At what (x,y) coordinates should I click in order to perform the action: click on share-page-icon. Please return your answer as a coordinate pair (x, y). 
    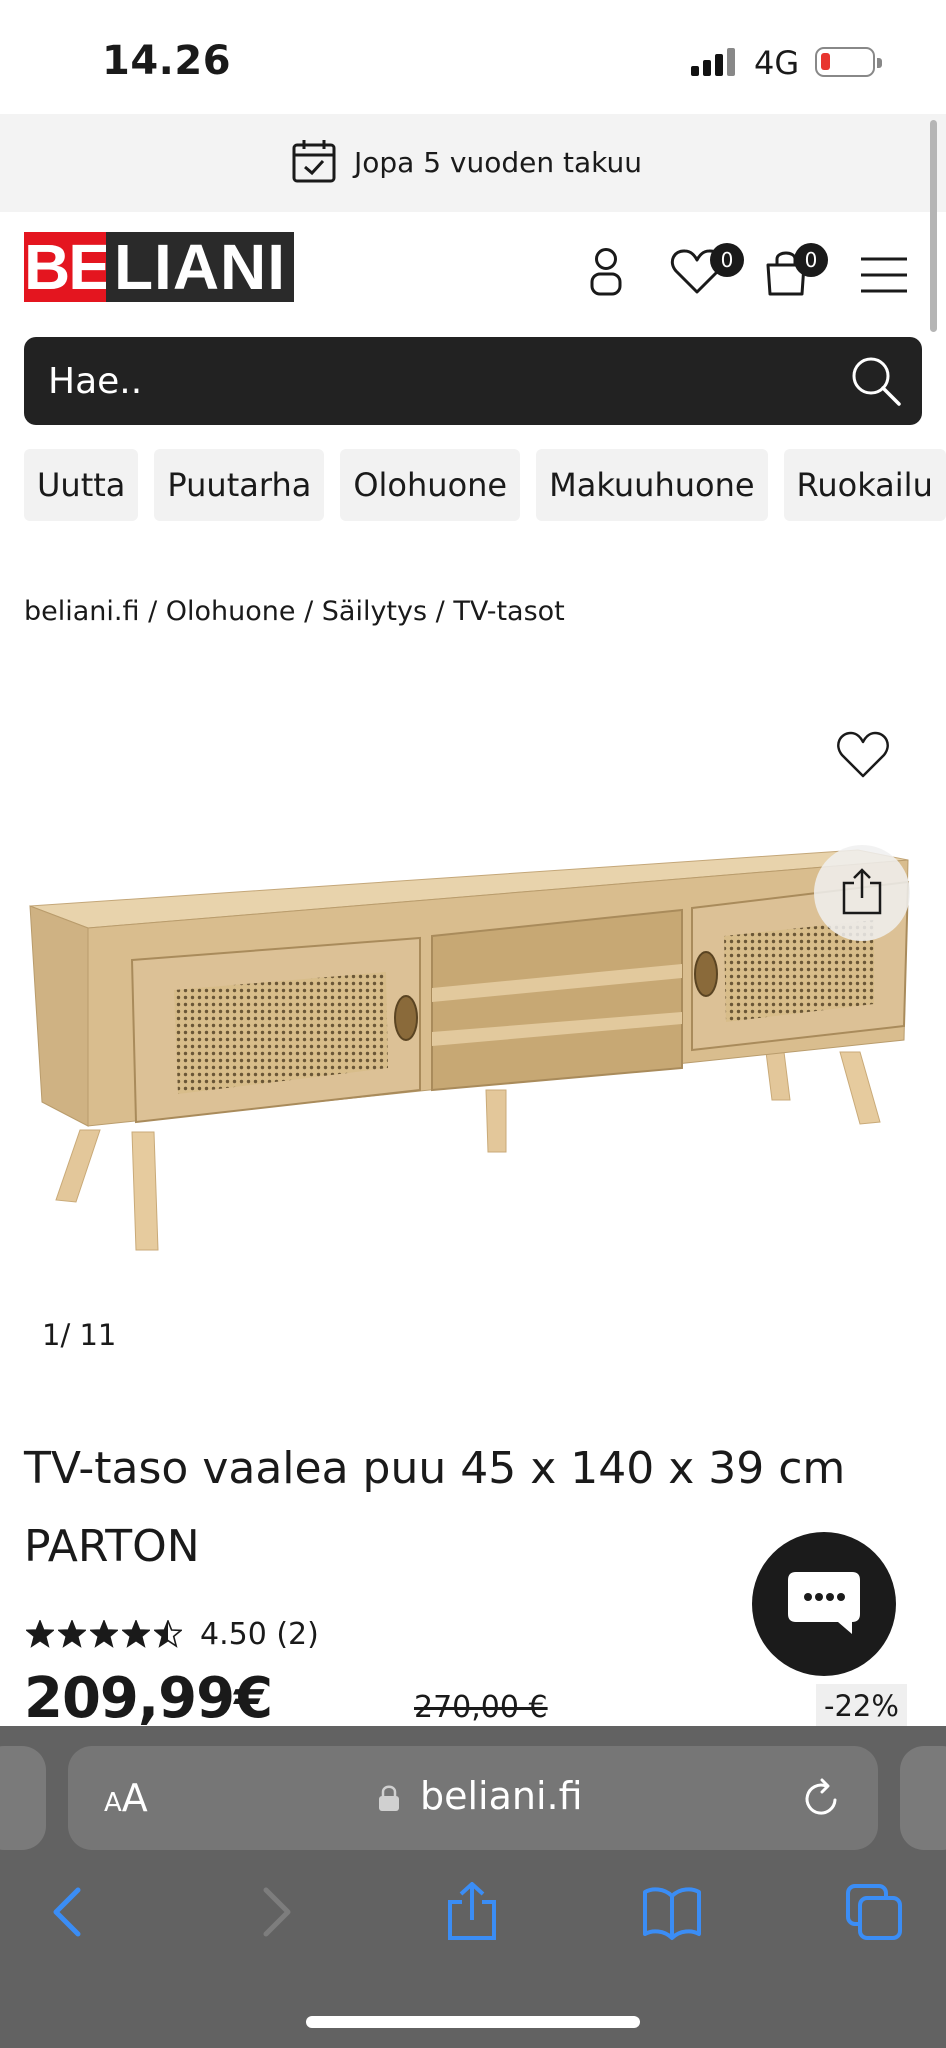
    Looking at the image, I should click on (472, 1912).